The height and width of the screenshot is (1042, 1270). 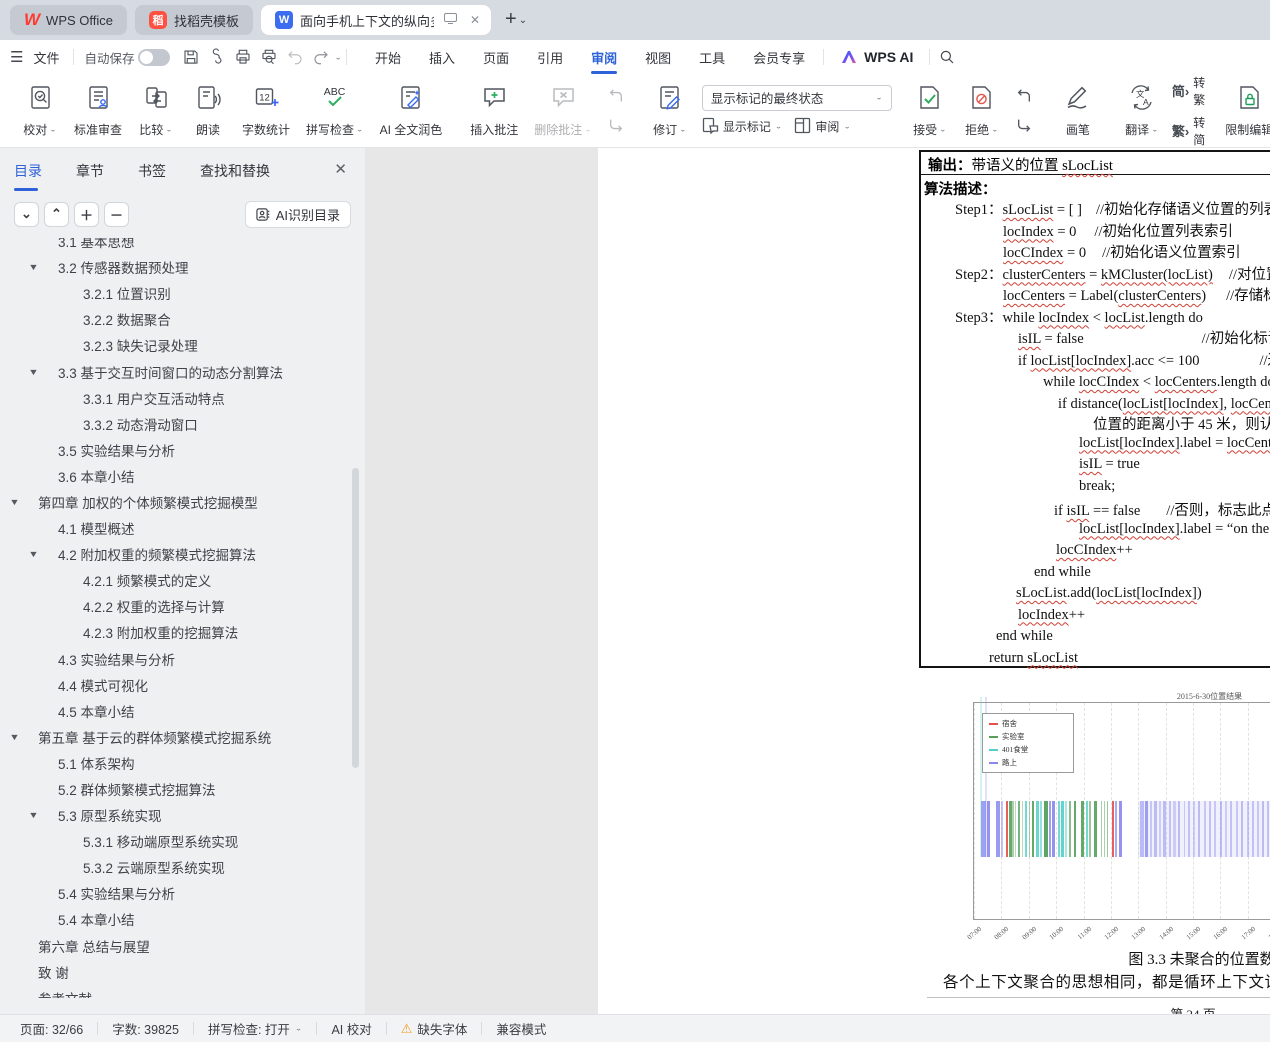 What do you see at coordinates (1188, 91) in the screenshot?
I see `转繁-button: 简› 转繁` at bounding box center [1188, 91].